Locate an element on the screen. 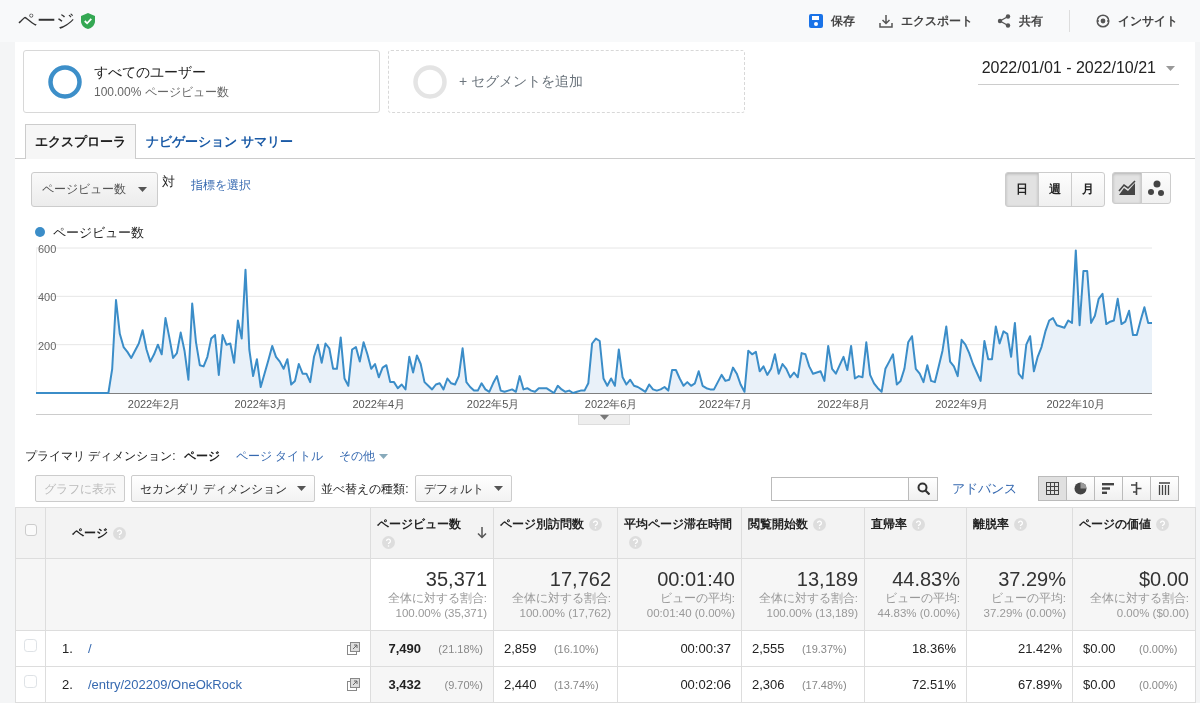 The width and height of the screenshot is (1200, 703). advanced-search-link: アドバンス is located at coordinates (984, 488).